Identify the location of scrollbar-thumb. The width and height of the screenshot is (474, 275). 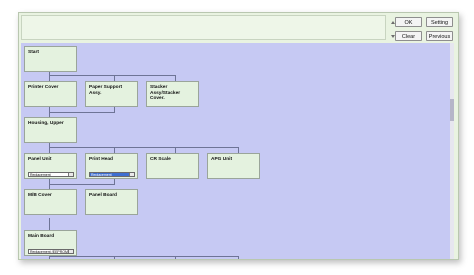
(452, 110).